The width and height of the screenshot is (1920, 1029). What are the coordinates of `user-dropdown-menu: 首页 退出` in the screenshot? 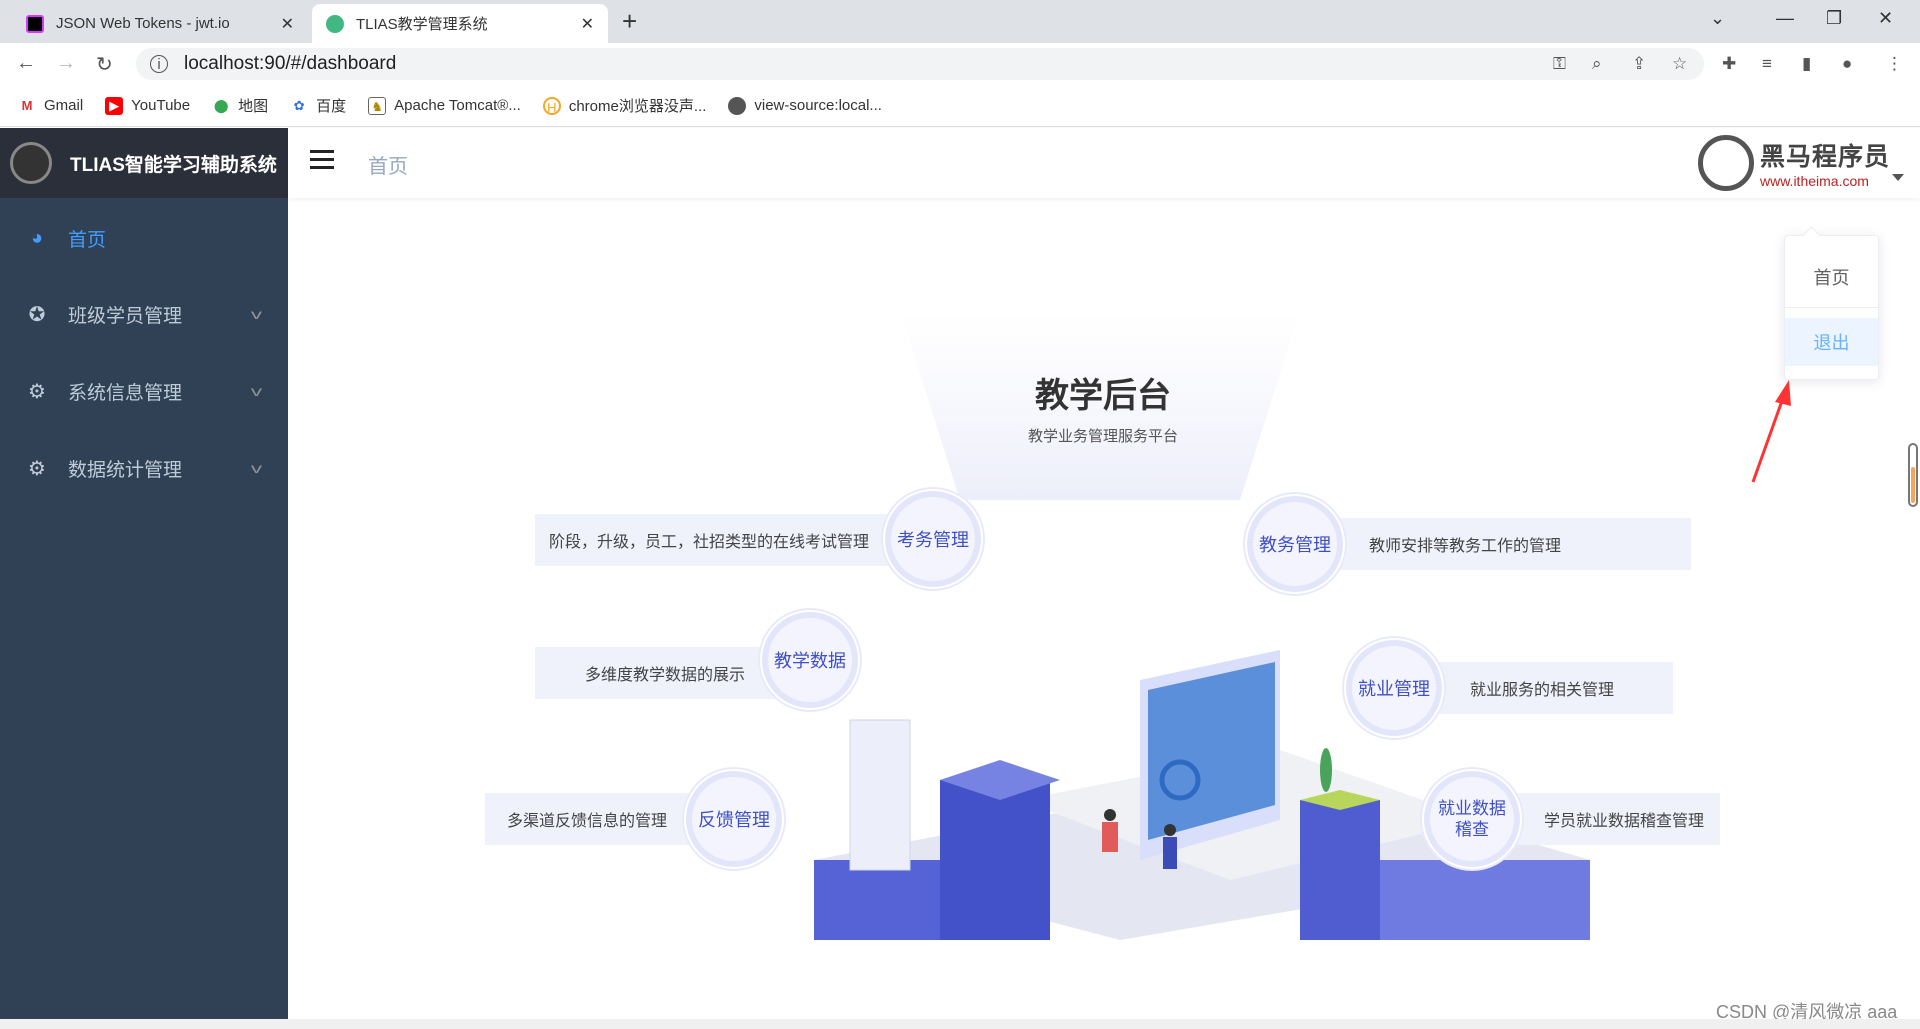 It's located at (1831, 307).